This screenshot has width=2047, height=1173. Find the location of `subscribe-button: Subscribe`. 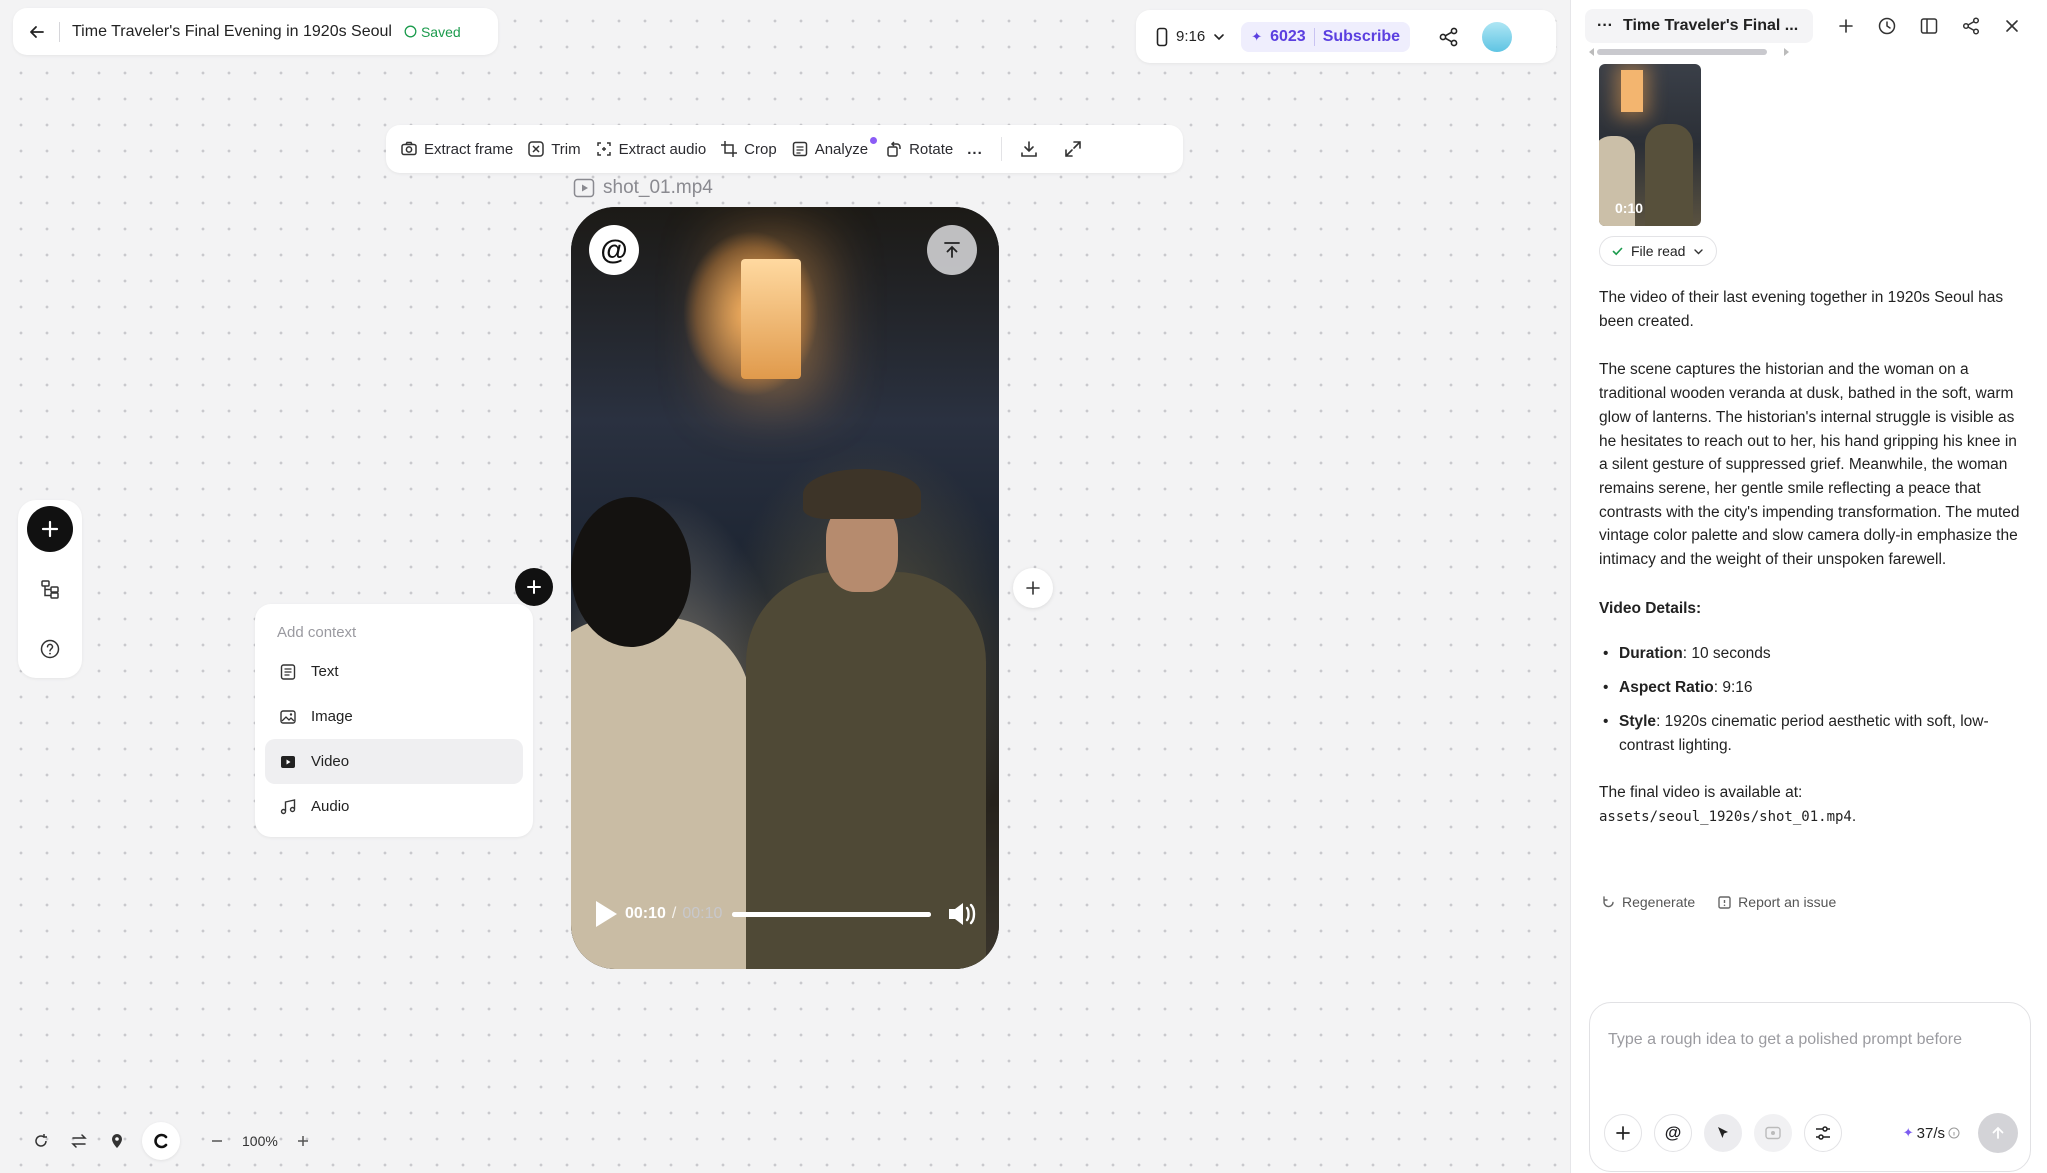

subscribe-button: Subscribe is located at coordinates (1361, 37).